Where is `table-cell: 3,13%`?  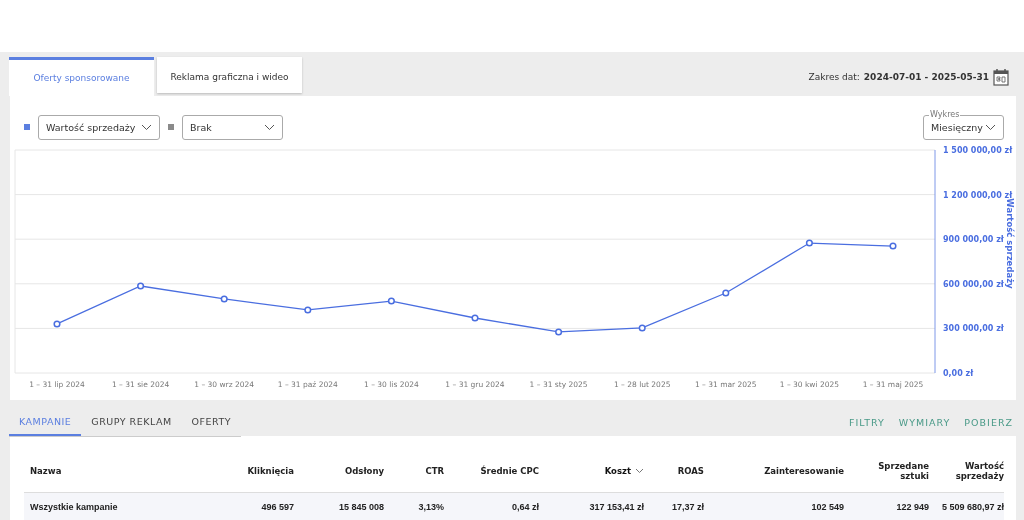
table-cell: 3,13% is located at coordinates (431, 507).